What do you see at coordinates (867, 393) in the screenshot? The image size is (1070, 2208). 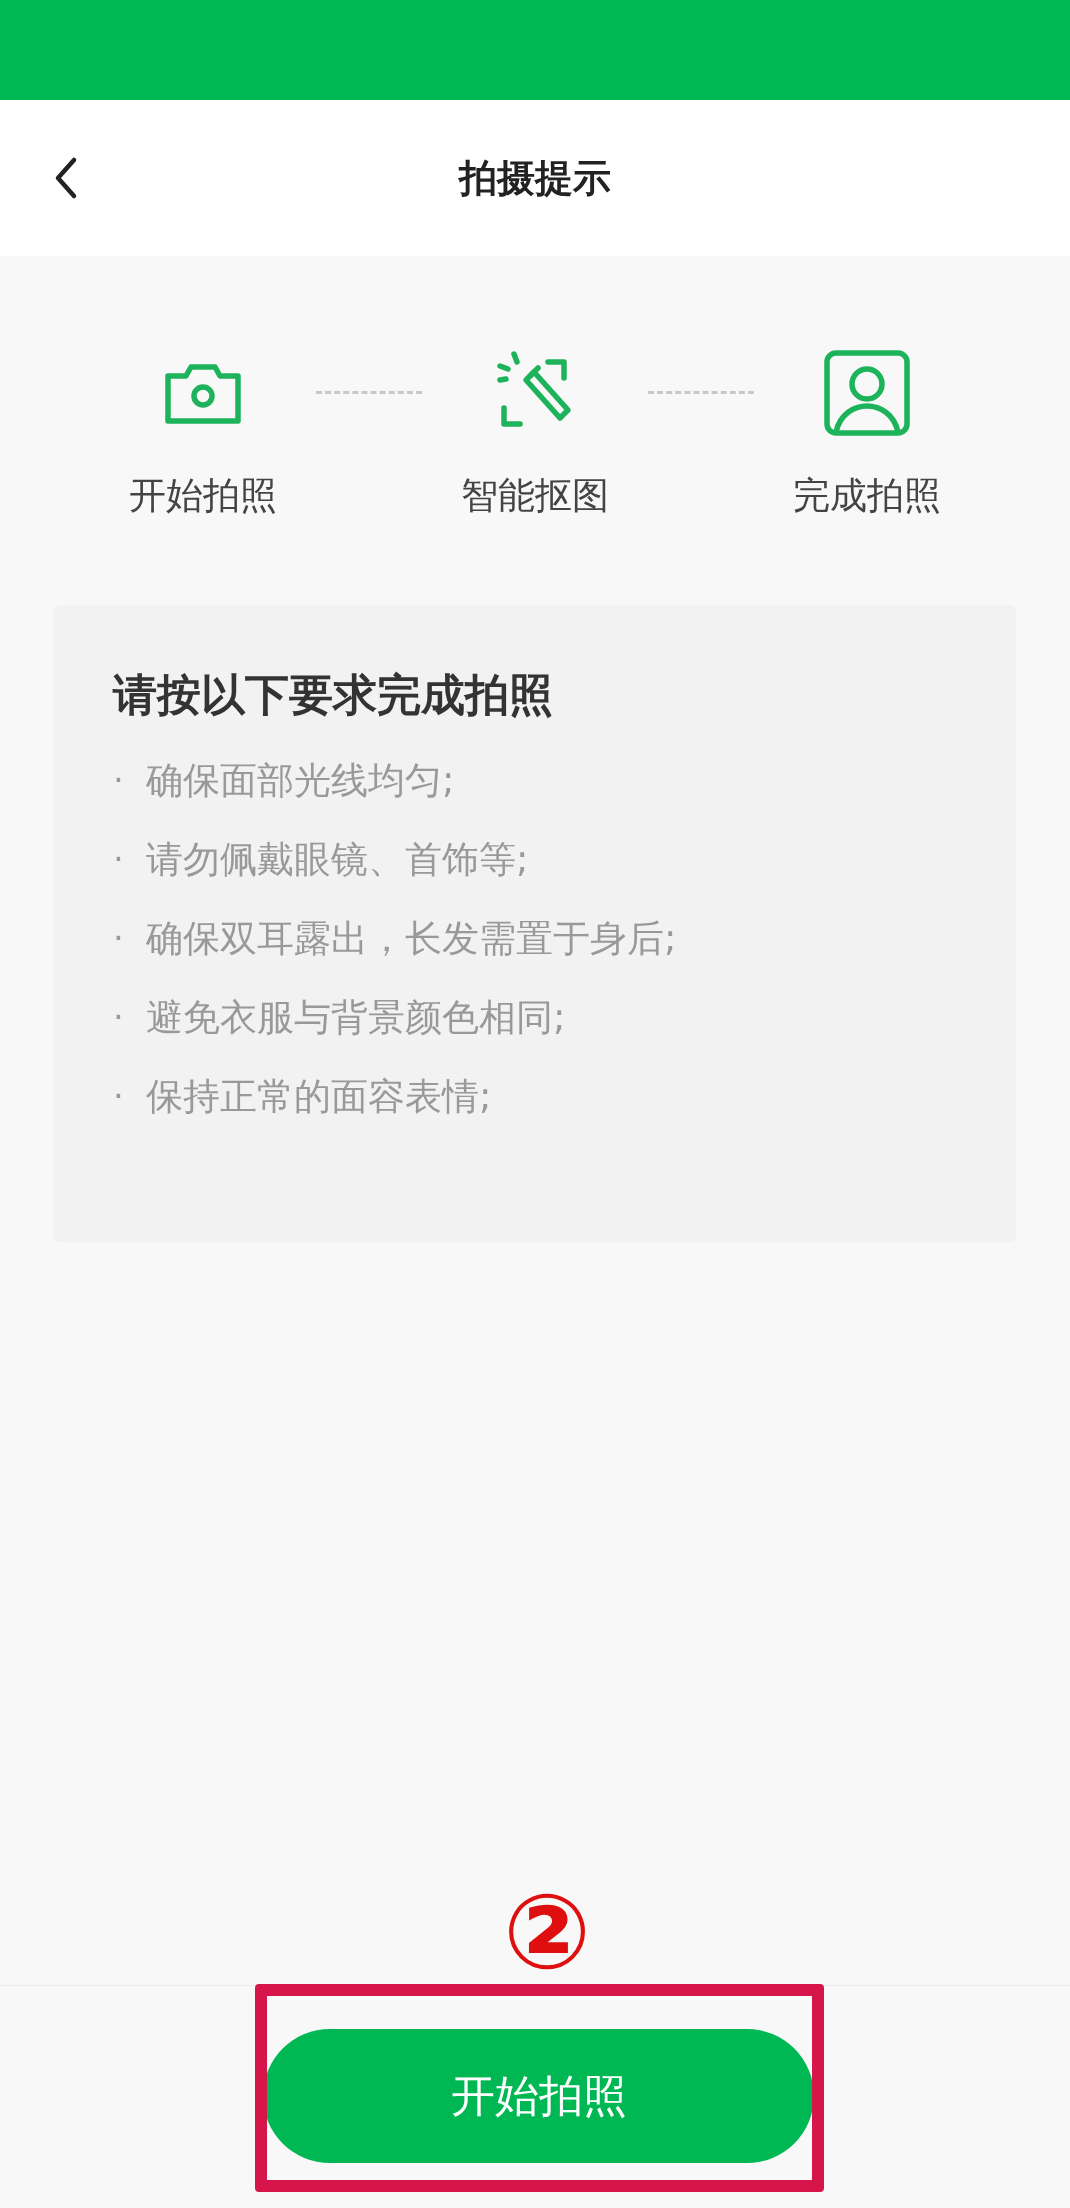 I see `portrait-icon` at bounding box center [867, 393].